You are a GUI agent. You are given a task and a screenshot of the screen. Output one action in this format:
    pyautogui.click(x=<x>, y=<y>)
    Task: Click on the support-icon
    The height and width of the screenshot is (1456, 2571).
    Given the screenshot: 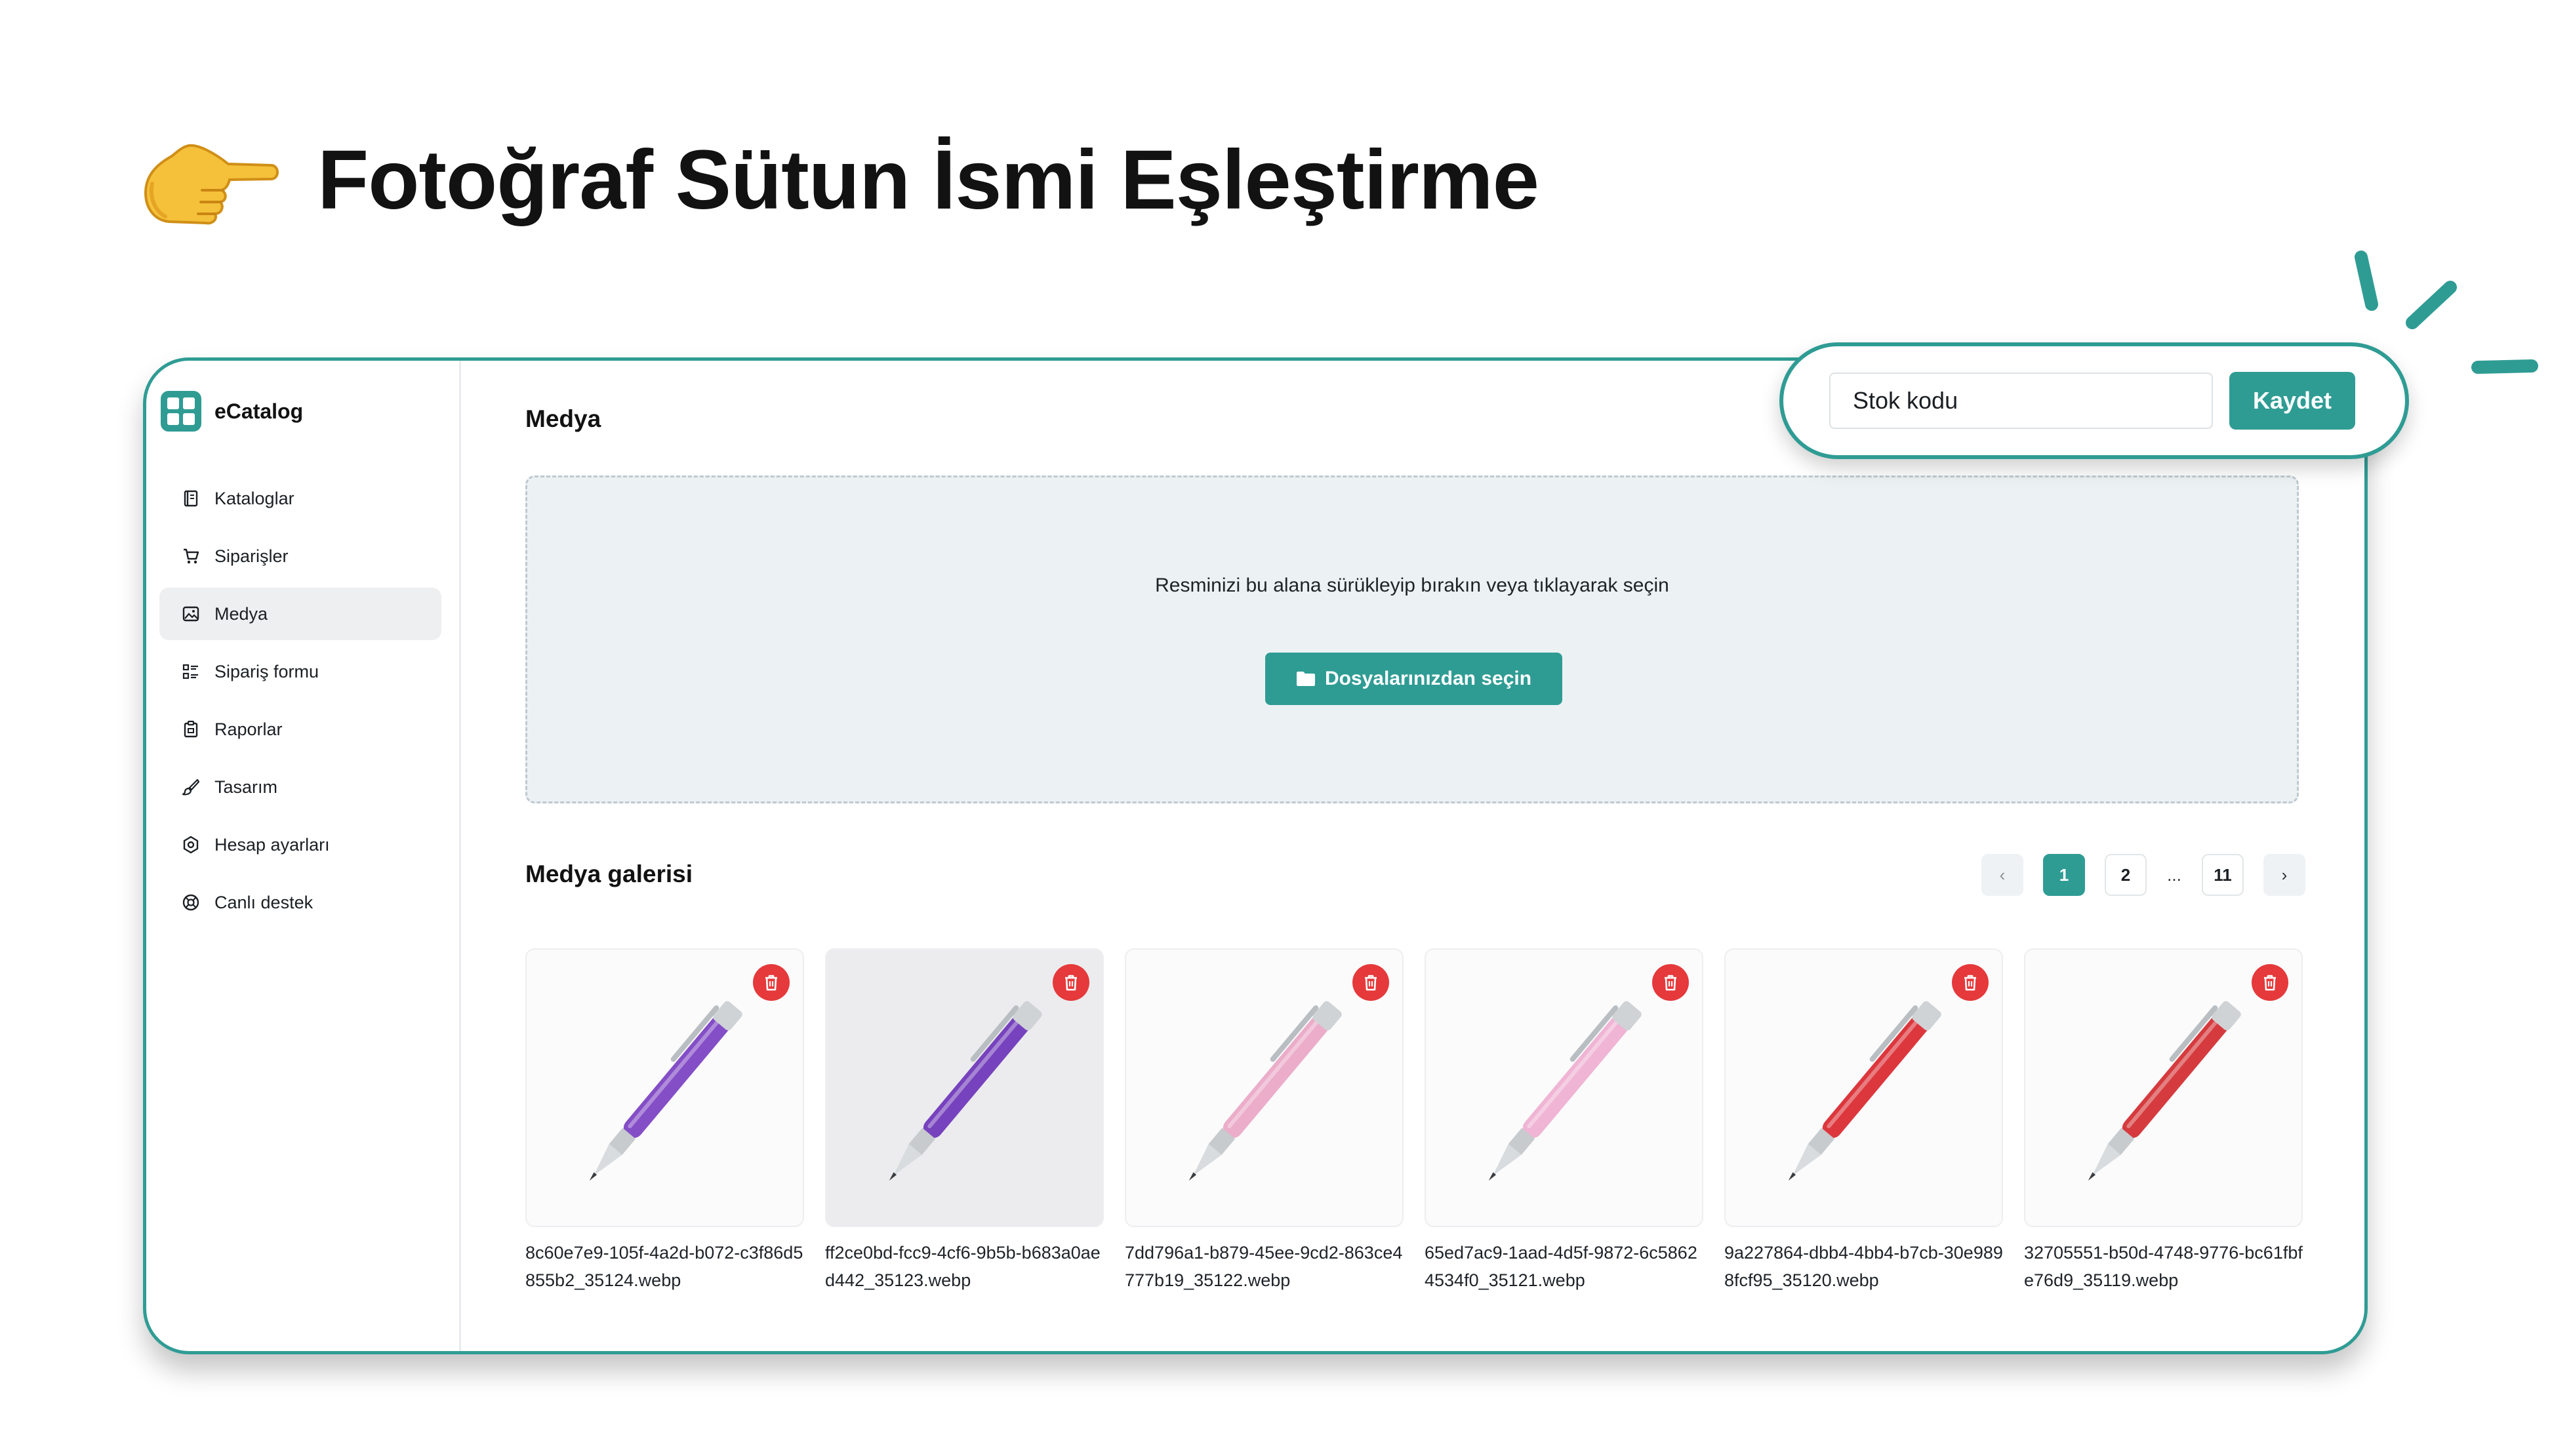 What is the action you would take?
    pyautogui.click(x=190, y=902)
    